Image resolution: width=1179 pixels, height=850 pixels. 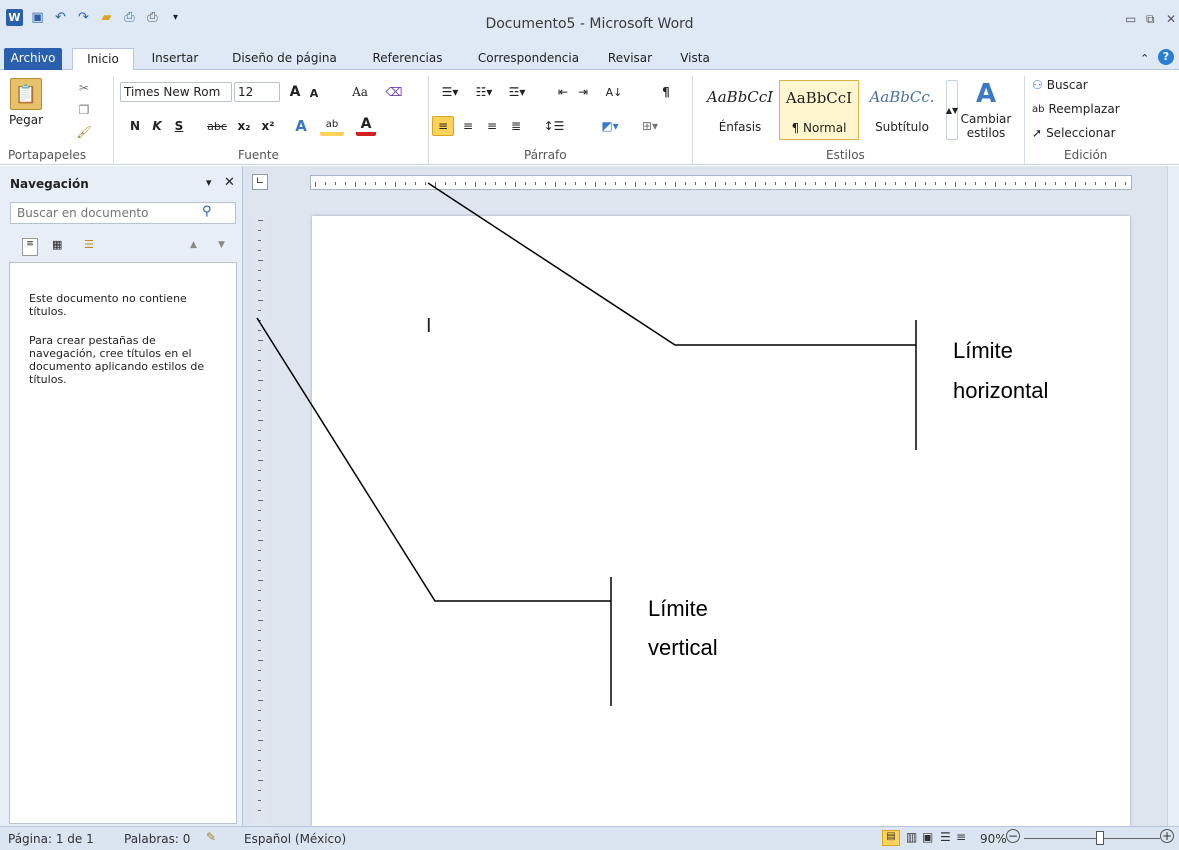 What do you see at coordinates (1092, 838) in the screenshot?
I see `zoom-slider` at bounding box center [1092, 838].